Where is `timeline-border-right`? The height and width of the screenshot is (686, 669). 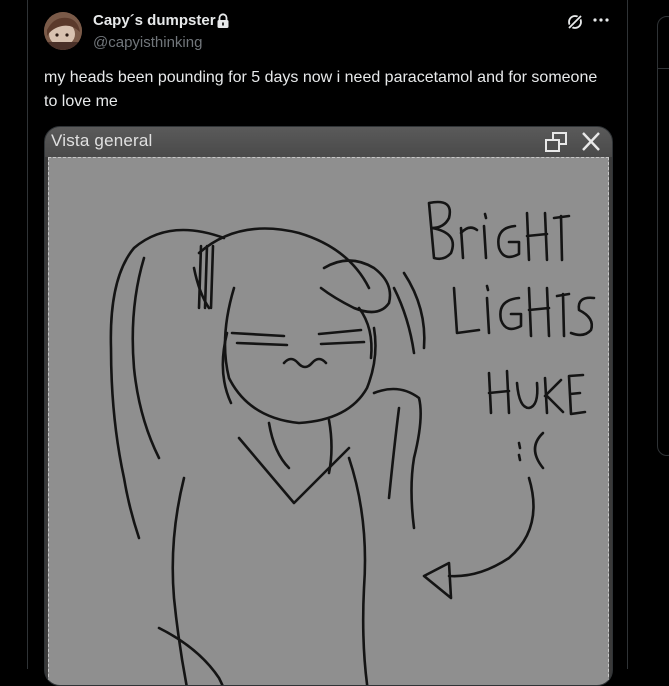 timeline-border-right is located at coordinates (627, 334).